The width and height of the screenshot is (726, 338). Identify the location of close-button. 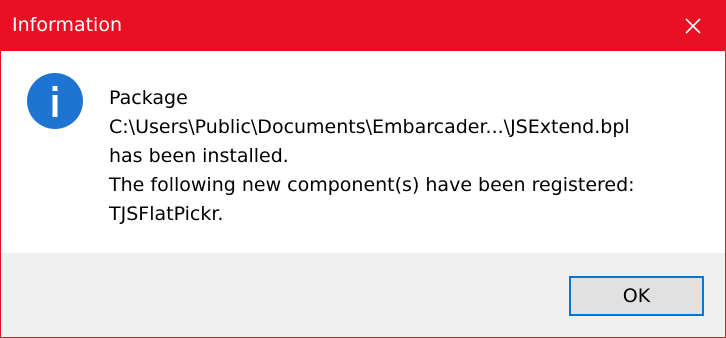
(693, 26).